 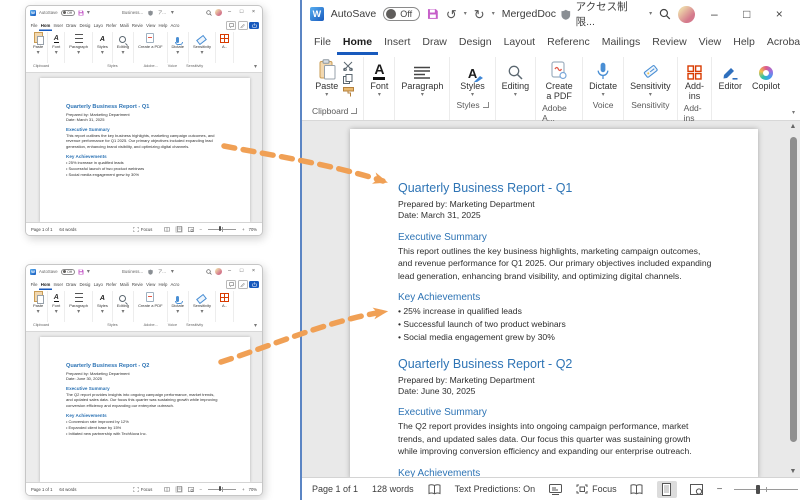 What do you see at coordinates (780, 42) in the screenshot?
I see `tab-acrobat: Acrobat` at bounding box center [780, 42].